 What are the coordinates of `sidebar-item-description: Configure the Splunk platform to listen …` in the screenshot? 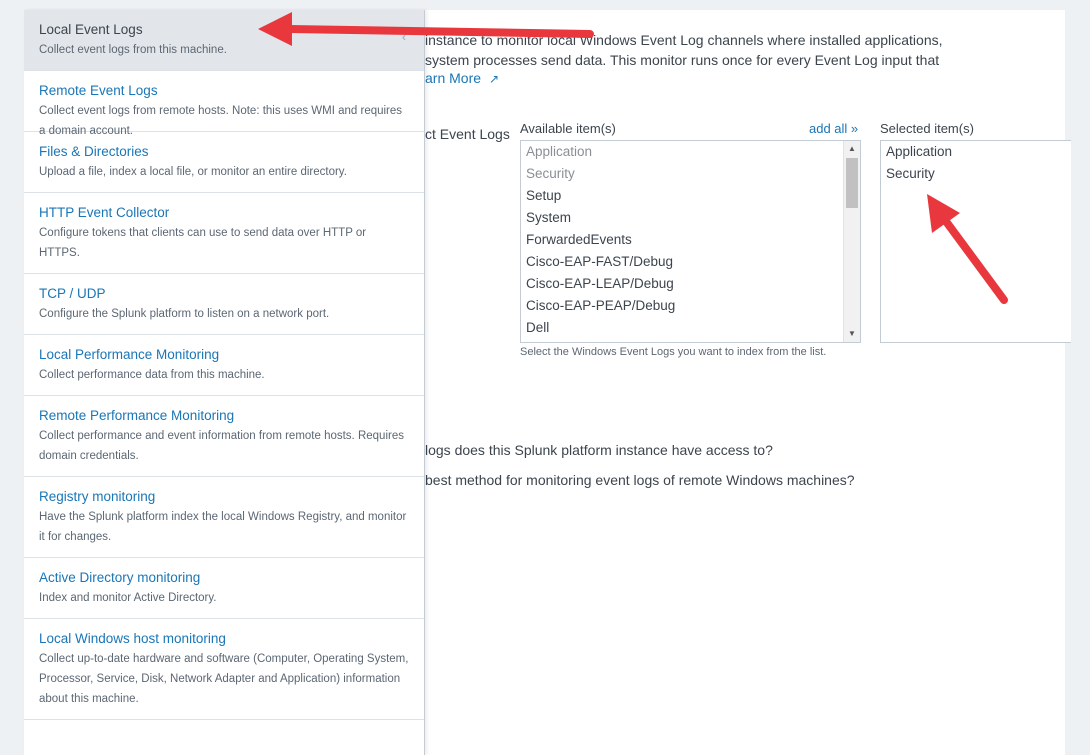 It's located at (184, 314).